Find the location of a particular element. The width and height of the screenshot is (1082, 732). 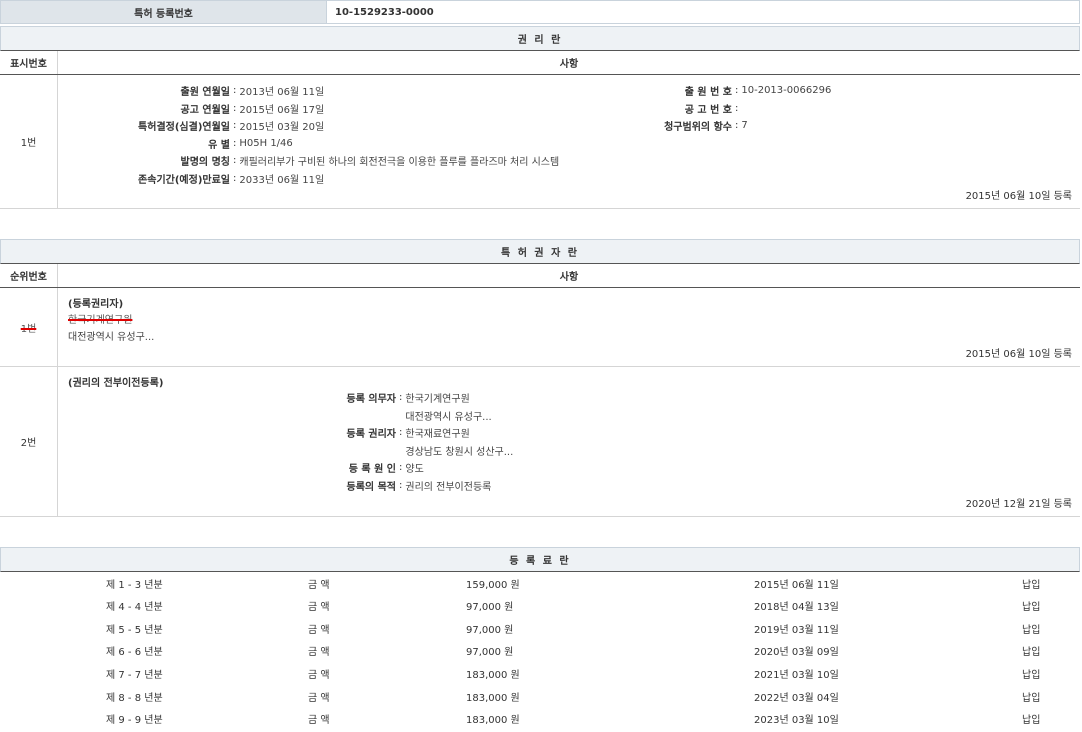

holders-section-title: 특 허 권 자 란 is located at coordinates (540, 251).